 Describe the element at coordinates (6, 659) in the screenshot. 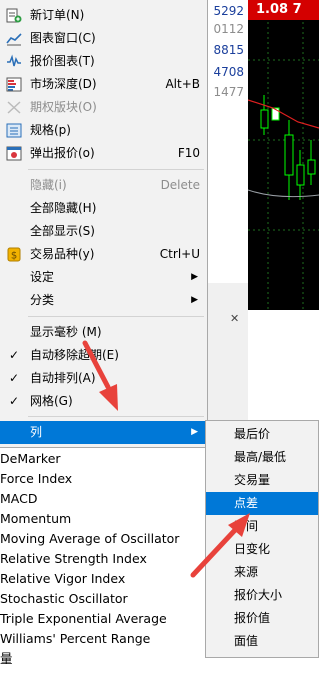

I see `indicator-item: 量` at that location.